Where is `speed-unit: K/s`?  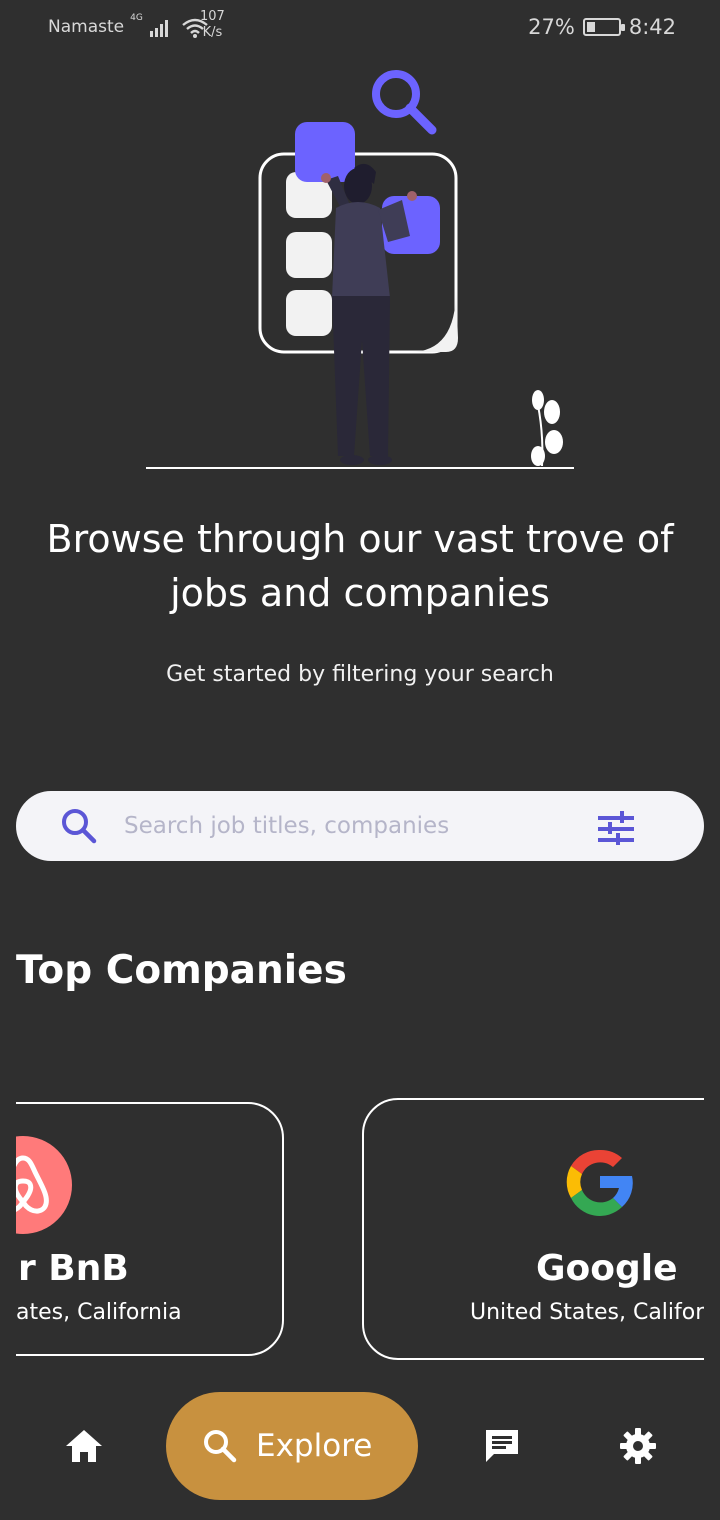 speed-unit: K/s is located at coordinates (212, 32).